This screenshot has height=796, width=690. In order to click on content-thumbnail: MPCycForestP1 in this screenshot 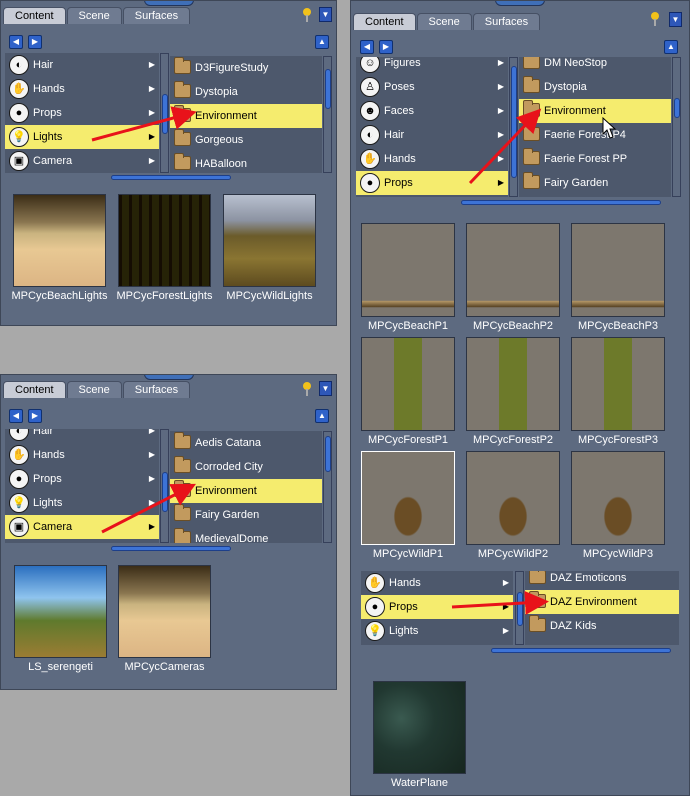, I will do `click(408, 392)`.